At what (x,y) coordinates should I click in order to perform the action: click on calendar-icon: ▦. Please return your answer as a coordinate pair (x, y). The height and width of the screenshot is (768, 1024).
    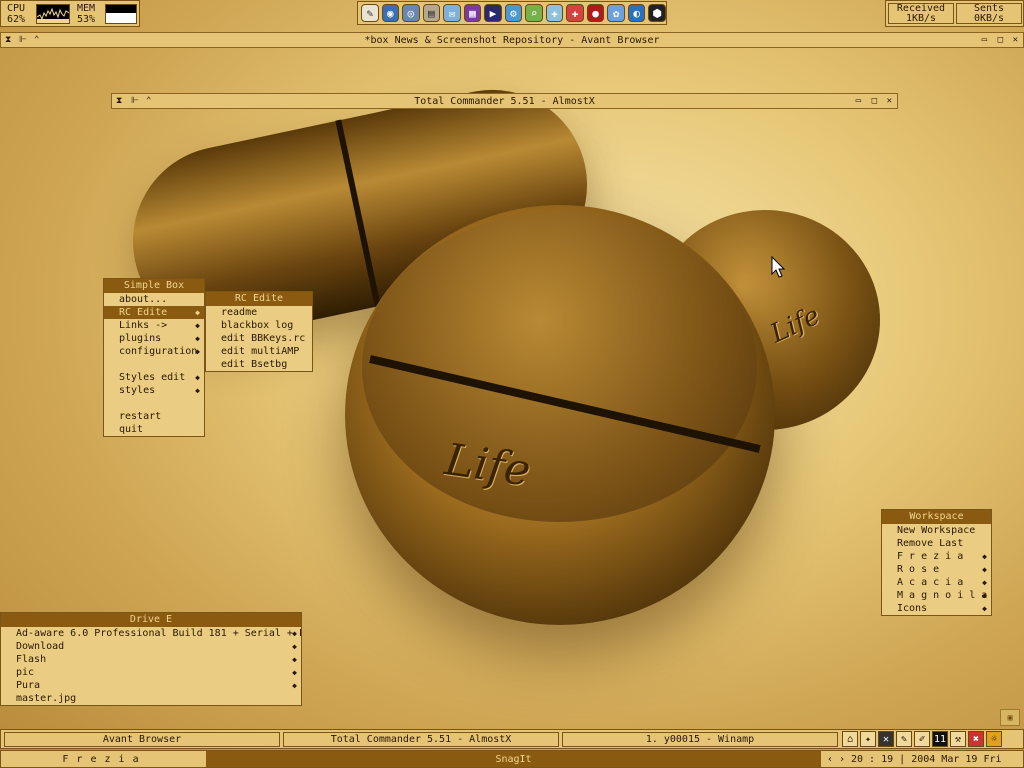
    Looking at the image, I should click on (472, 13).